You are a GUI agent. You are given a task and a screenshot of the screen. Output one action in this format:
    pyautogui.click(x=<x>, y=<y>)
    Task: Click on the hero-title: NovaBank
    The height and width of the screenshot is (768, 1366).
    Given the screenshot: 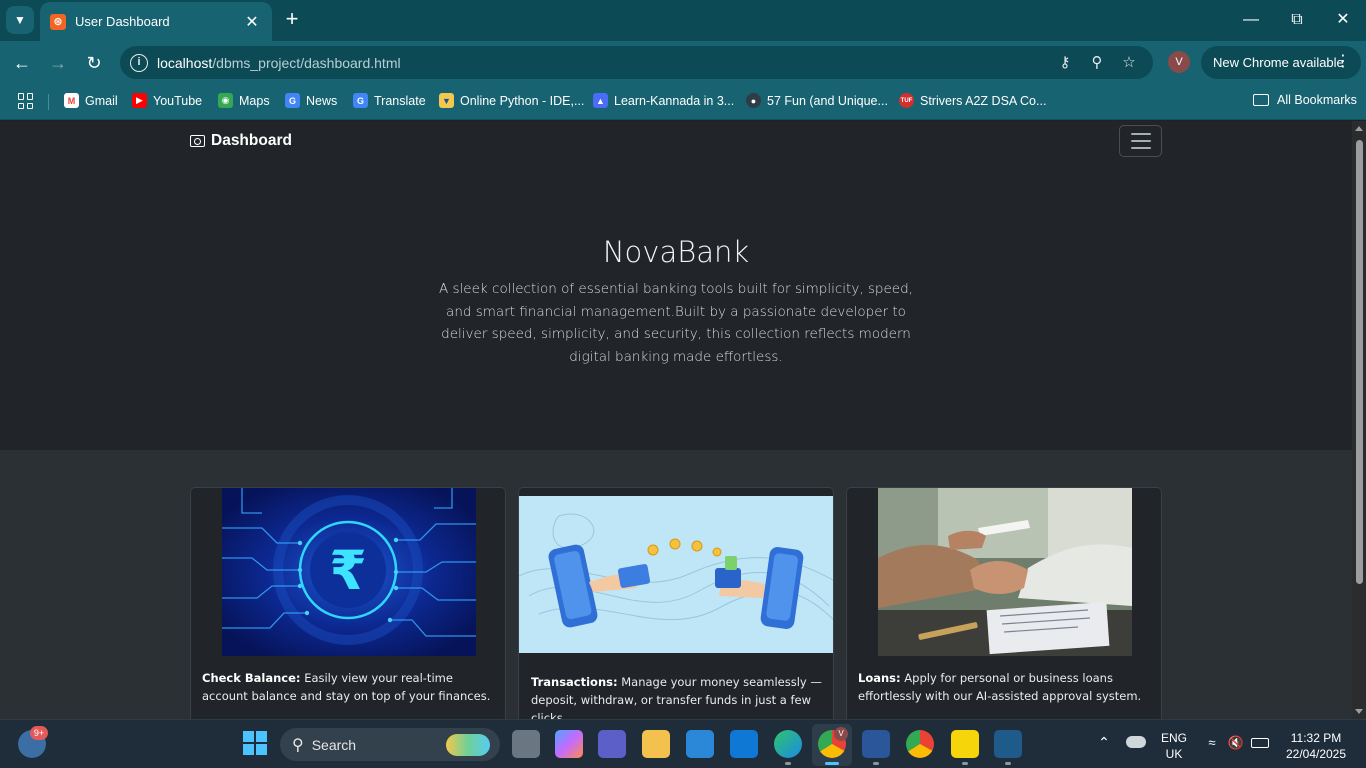 What is the action you would take?
    pyautogui.click(x=676, y=252)
    